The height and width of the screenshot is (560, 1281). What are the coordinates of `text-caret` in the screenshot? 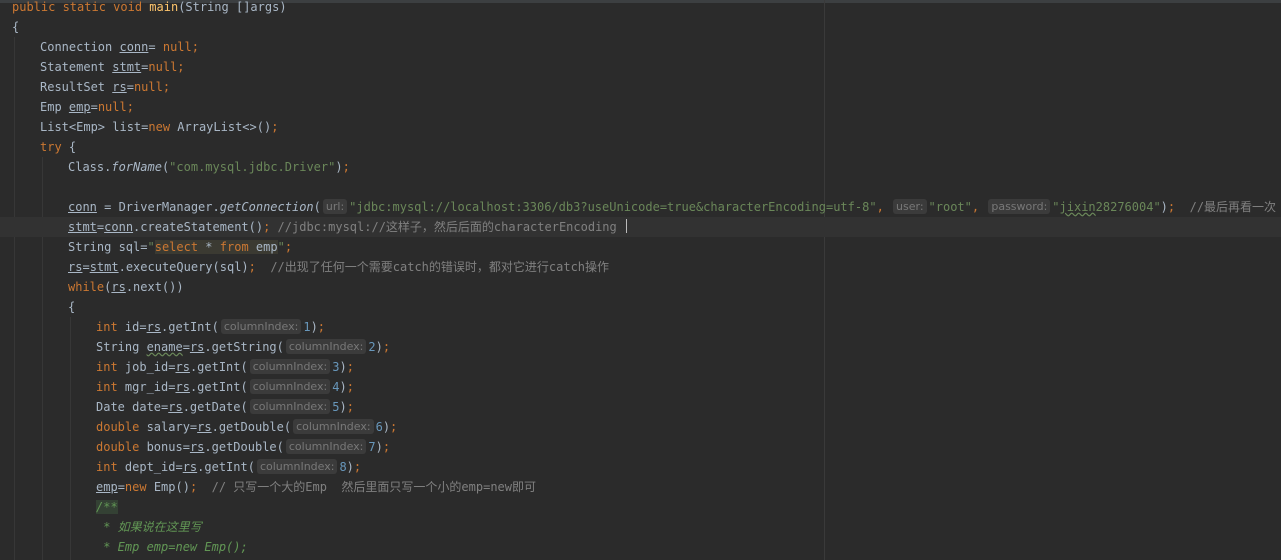 It's located at (626, 226).